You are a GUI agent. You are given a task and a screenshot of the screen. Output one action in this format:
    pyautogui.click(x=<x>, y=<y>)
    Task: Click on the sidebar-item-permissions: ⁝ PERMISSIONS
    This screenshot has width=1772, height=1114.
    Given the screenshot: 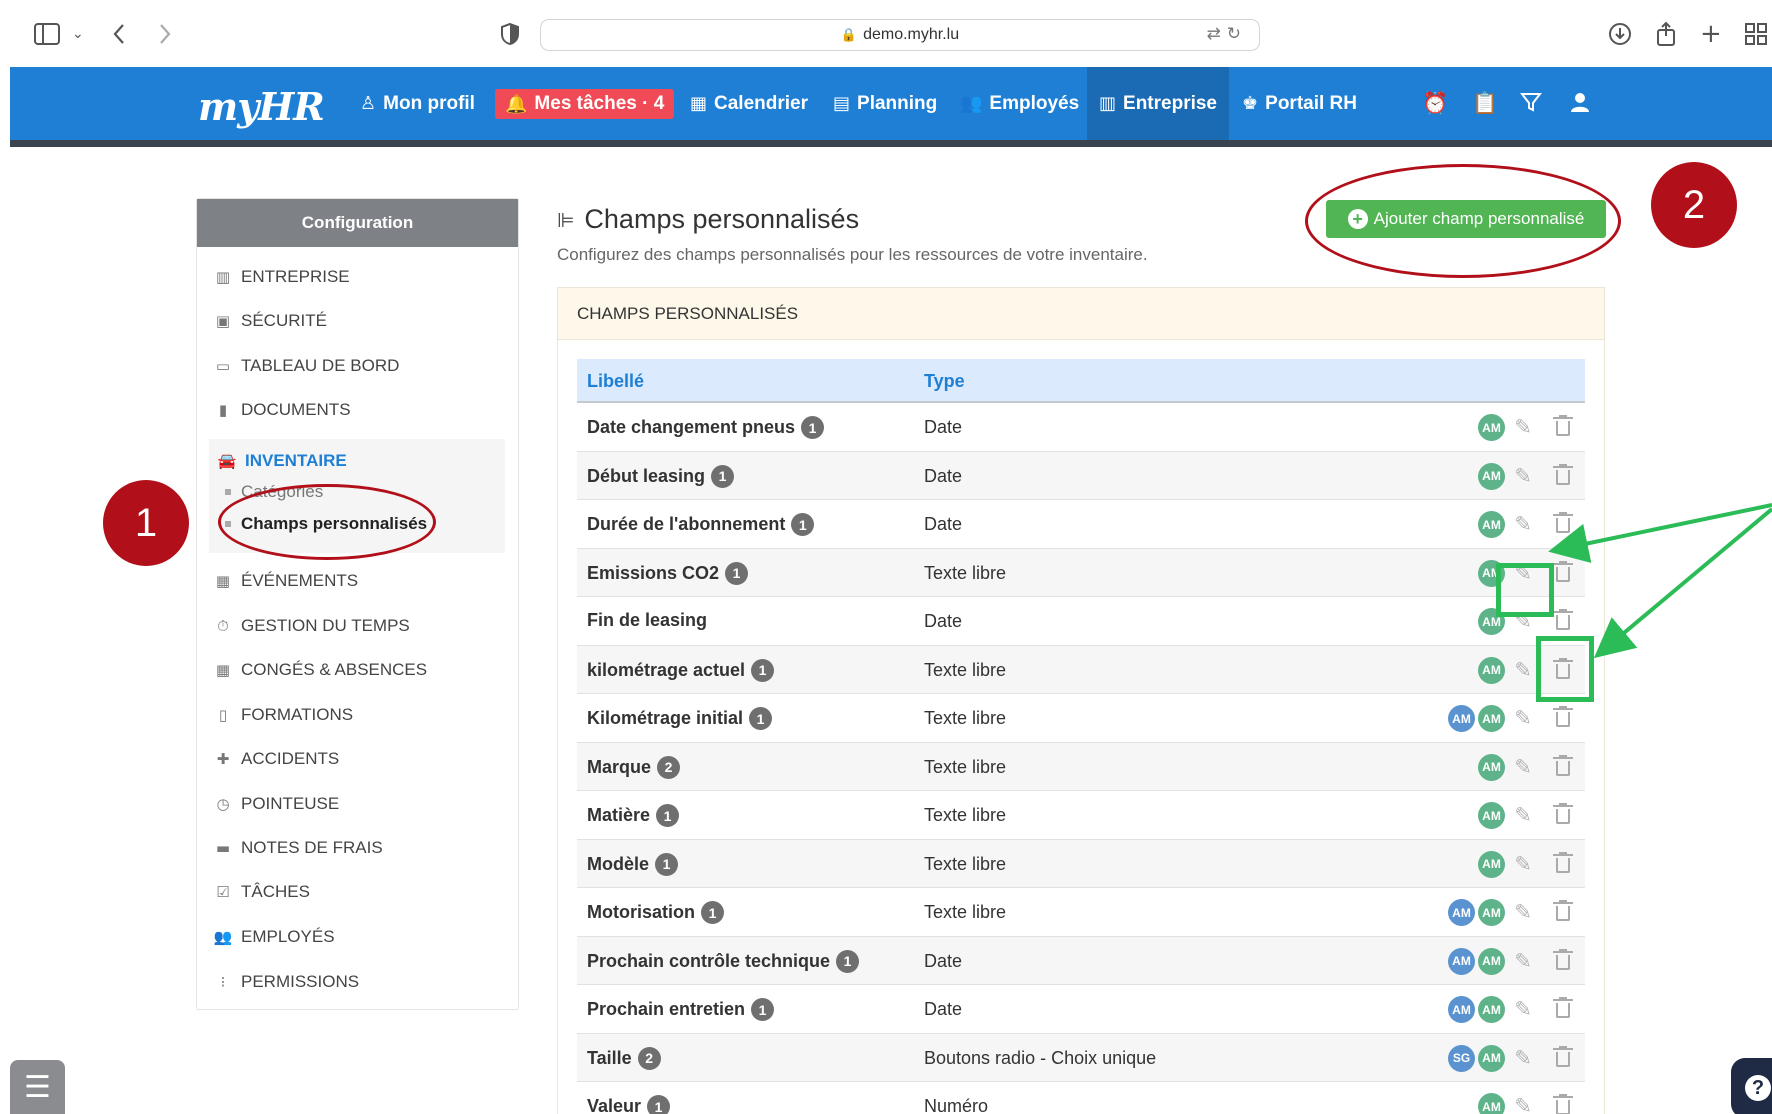 What is the action you would take?
    pyautogui.click(x=286, y=982)
    